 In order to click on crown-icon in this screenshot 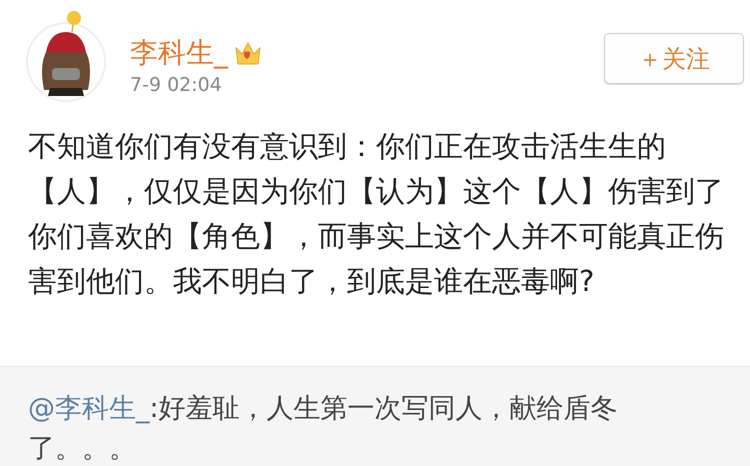, I will do `click(248, 53)`.